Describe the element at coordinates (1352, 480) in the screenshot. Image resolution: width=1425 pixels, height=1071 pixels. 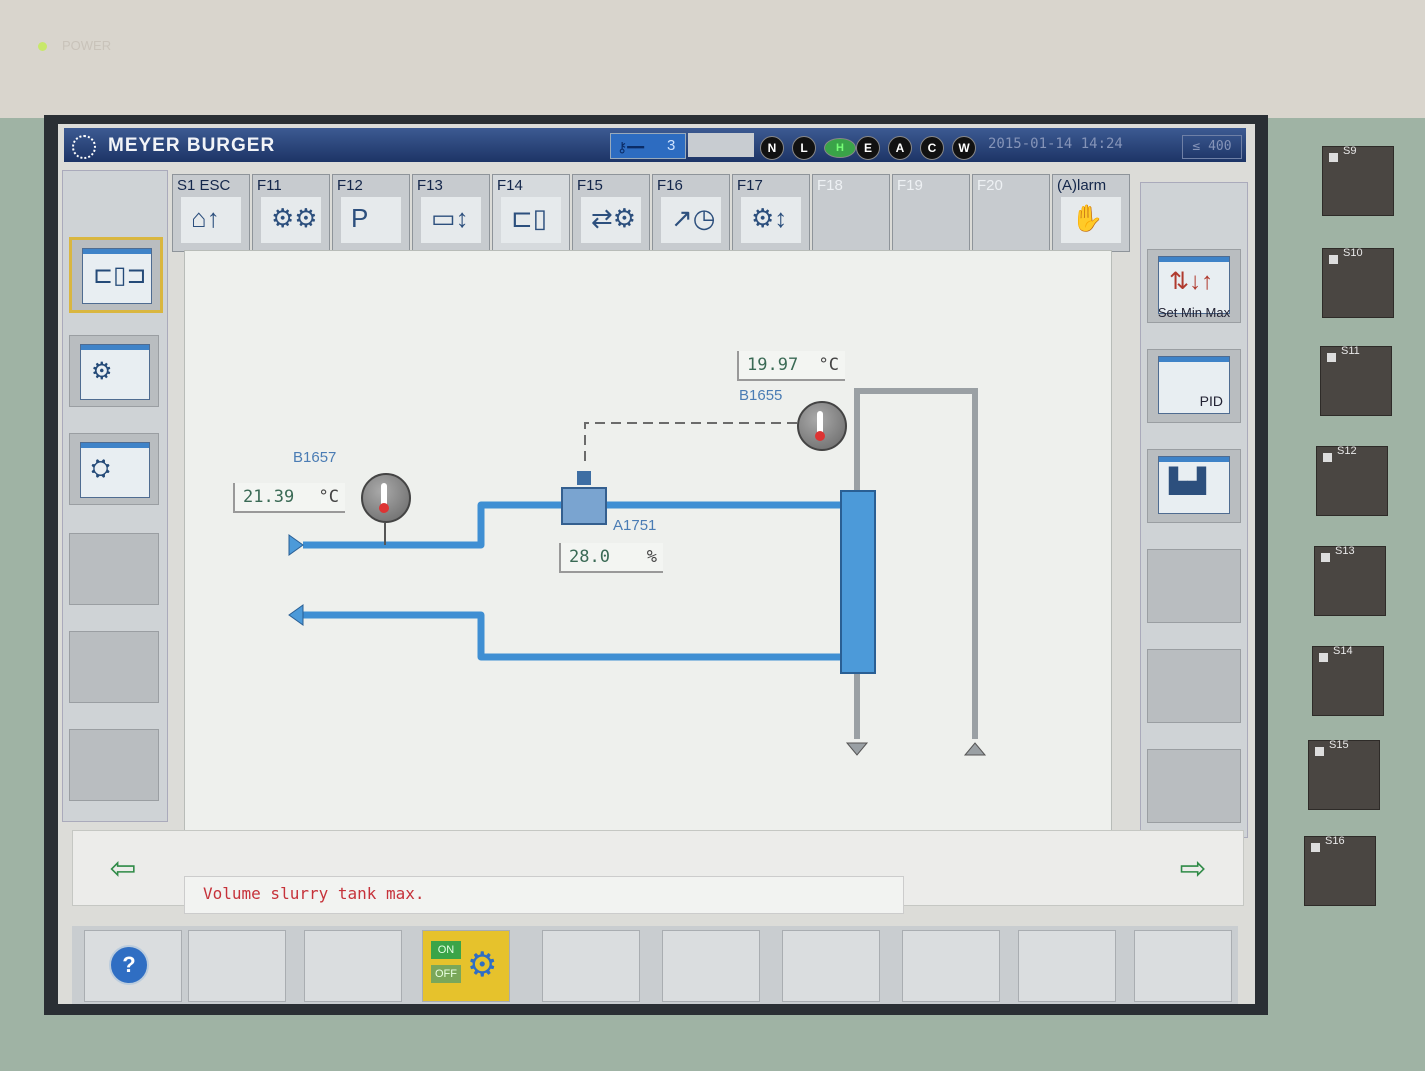
I see `softkey-s12: S12` at that location.